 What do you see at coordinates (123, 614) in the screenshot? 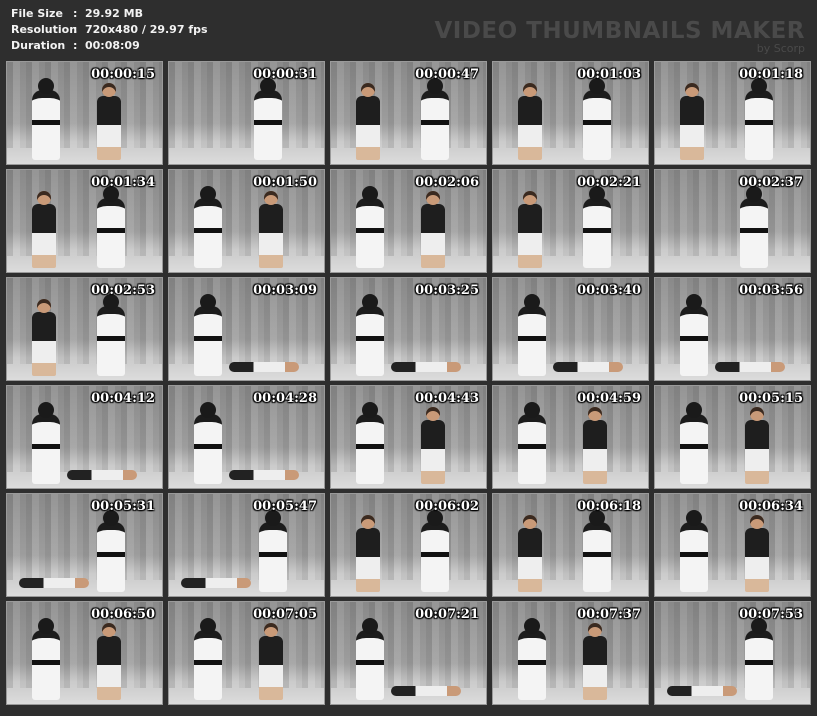
I see `thumbnail-timestamp: 00:06:50` at bounding box center [123, 614].